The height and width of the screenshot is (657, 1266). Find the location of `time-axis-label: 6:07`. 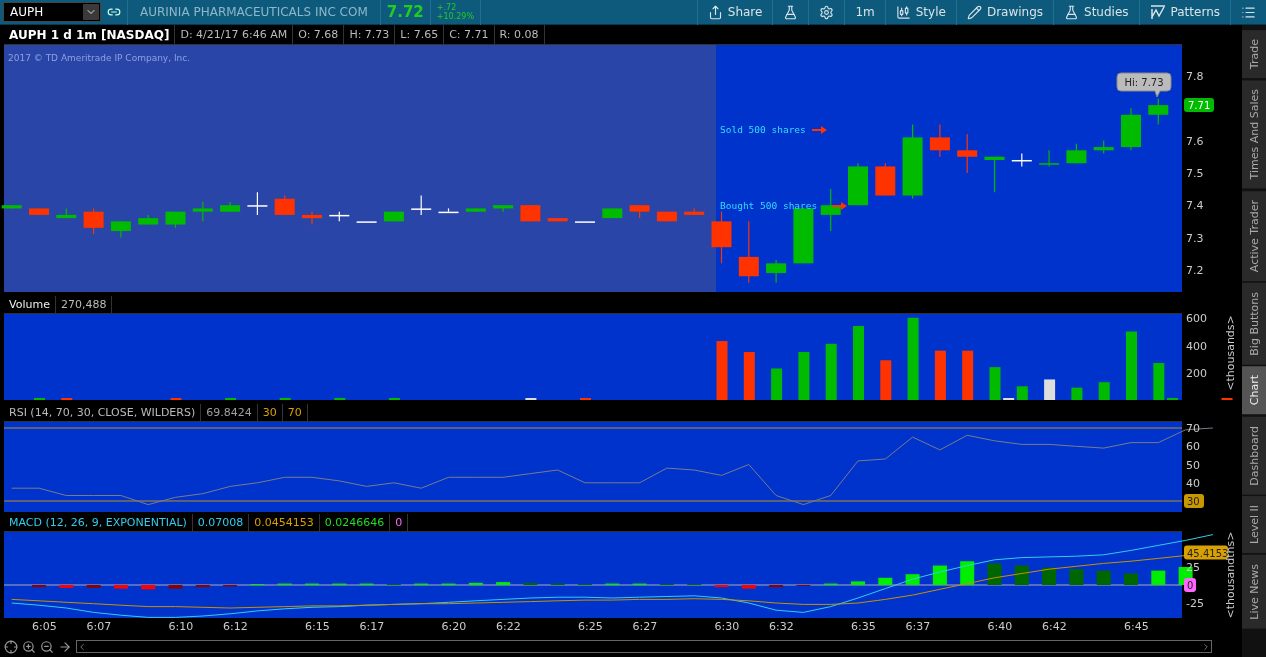

time-axis-label: 6:07 is located at coordinates (99, 626).